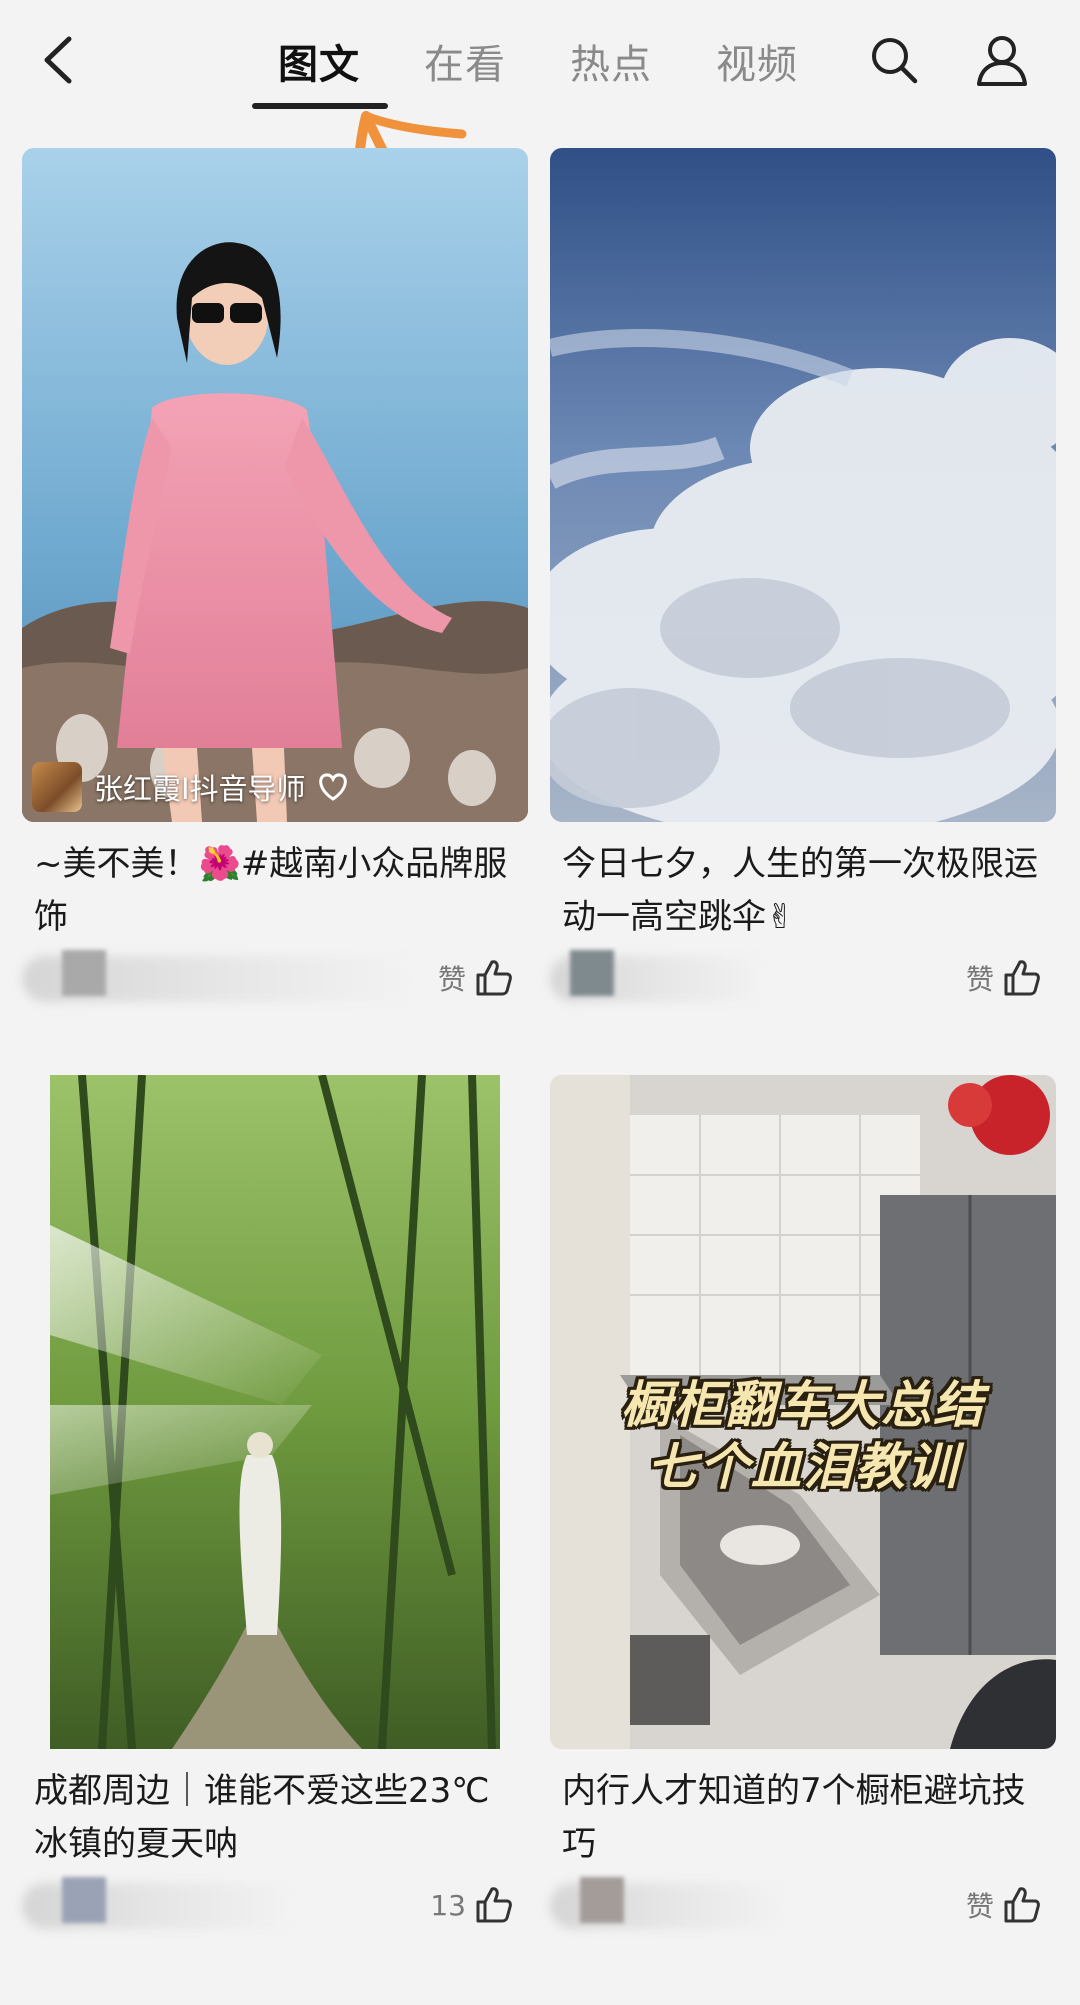 The image size is (1080, 2005). Describe the element at coordinates (276, 1818) in the screenshot. I see `card-title: 成都周边｜谁能不爱这些23℃冰镇的夏天呐` at that location.